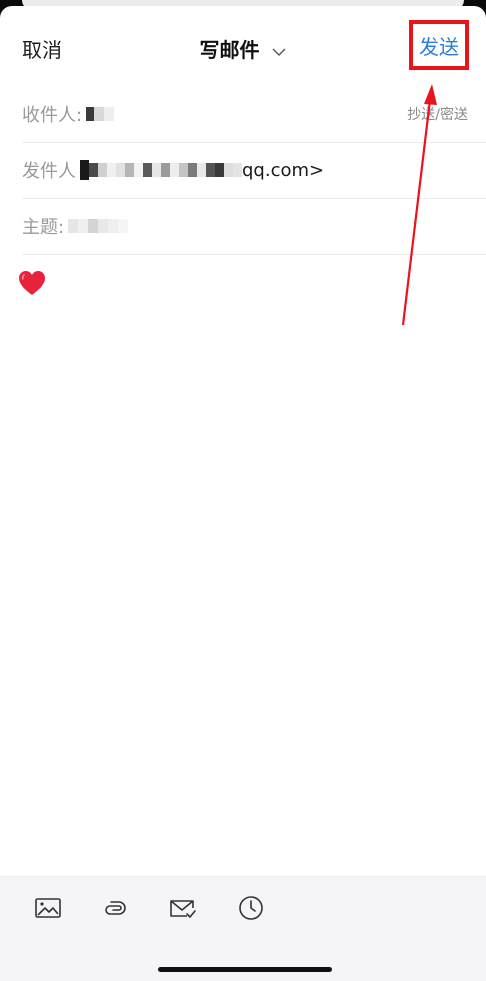 Image resolution: width=486 pixels, height=981 pixels. I want to click on sender-field: qq.com>, so click(202, 170).